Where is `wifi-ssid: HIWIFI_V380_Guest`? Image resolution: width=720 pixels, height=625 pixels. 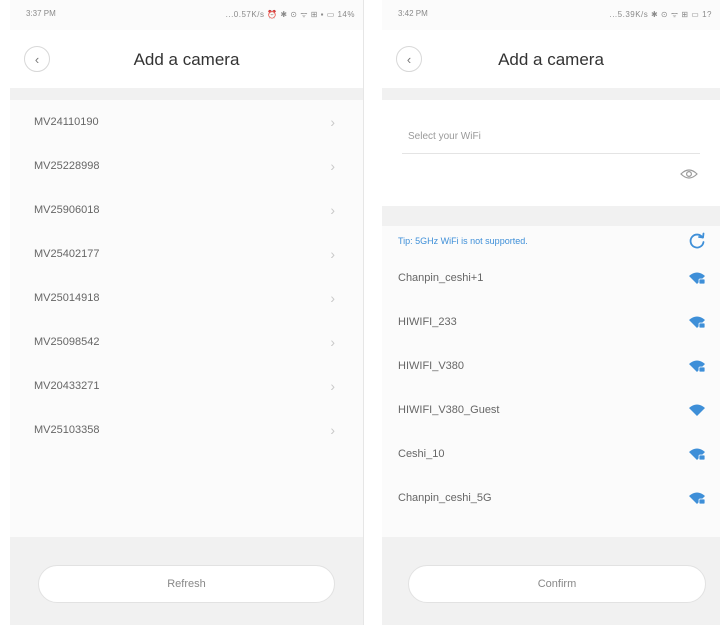 wifi-ssid: HIWIFI_V380_Guest is located at coordinates (449, 410).